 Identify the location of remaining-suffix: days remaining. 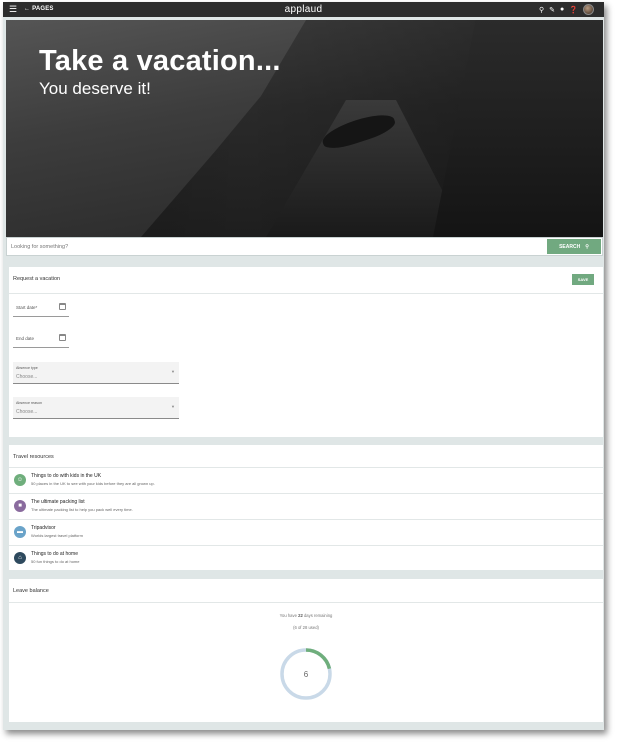
(318, 615).